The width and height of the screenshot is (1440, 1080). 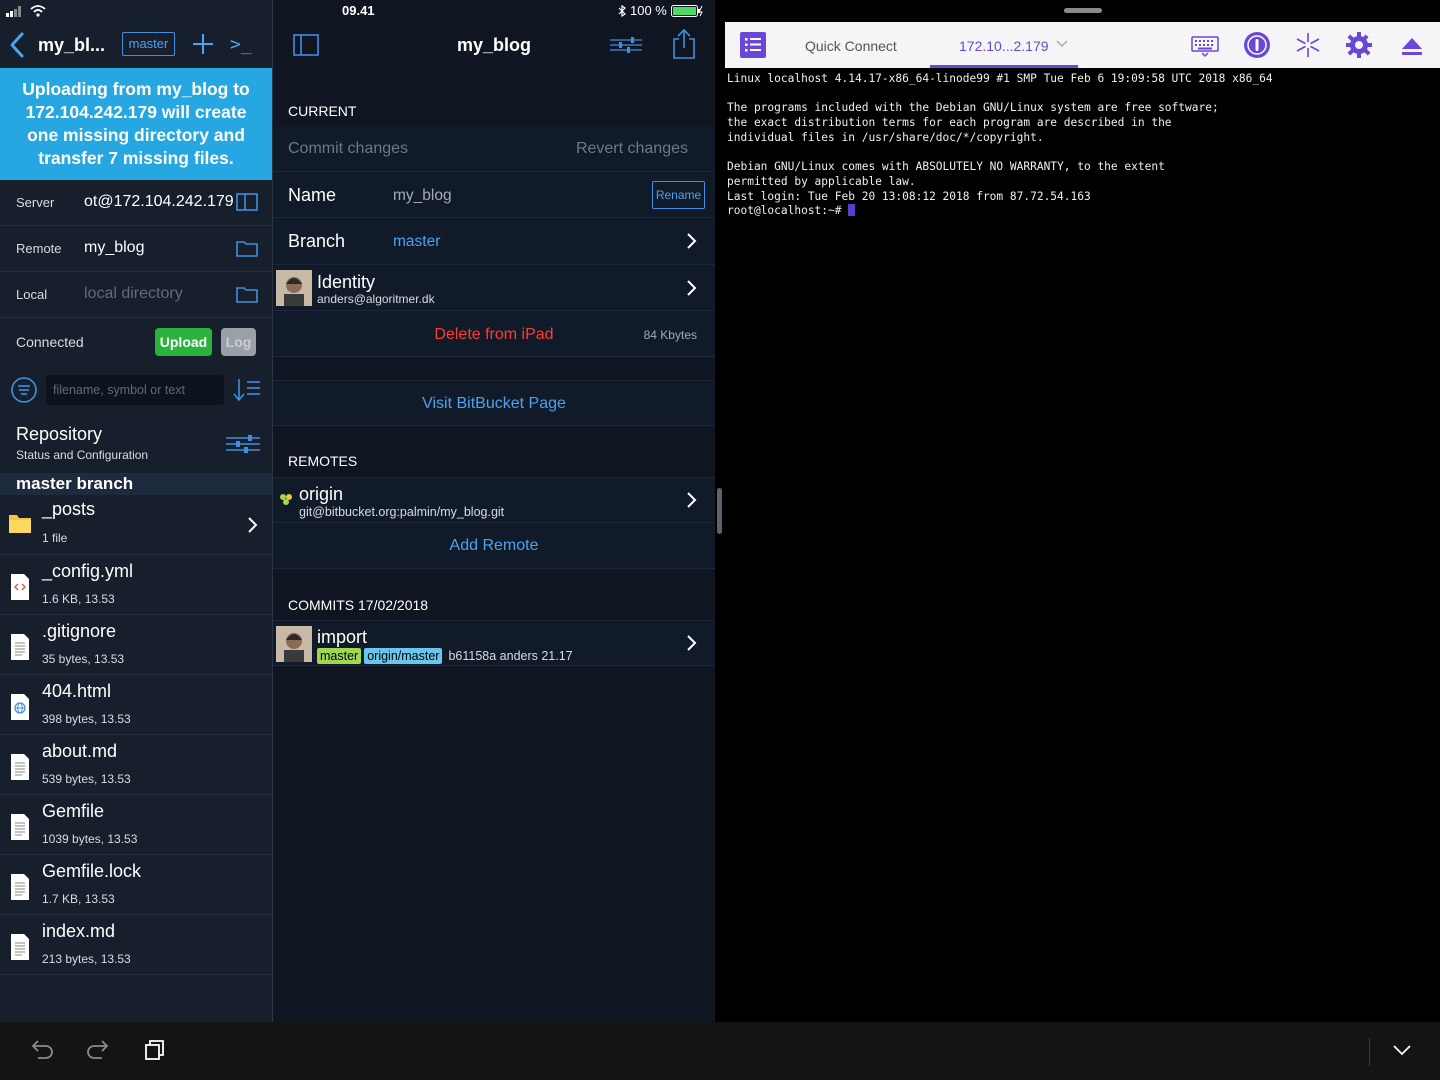 I want to click on split-view-icon, so click(x=247, y=202).